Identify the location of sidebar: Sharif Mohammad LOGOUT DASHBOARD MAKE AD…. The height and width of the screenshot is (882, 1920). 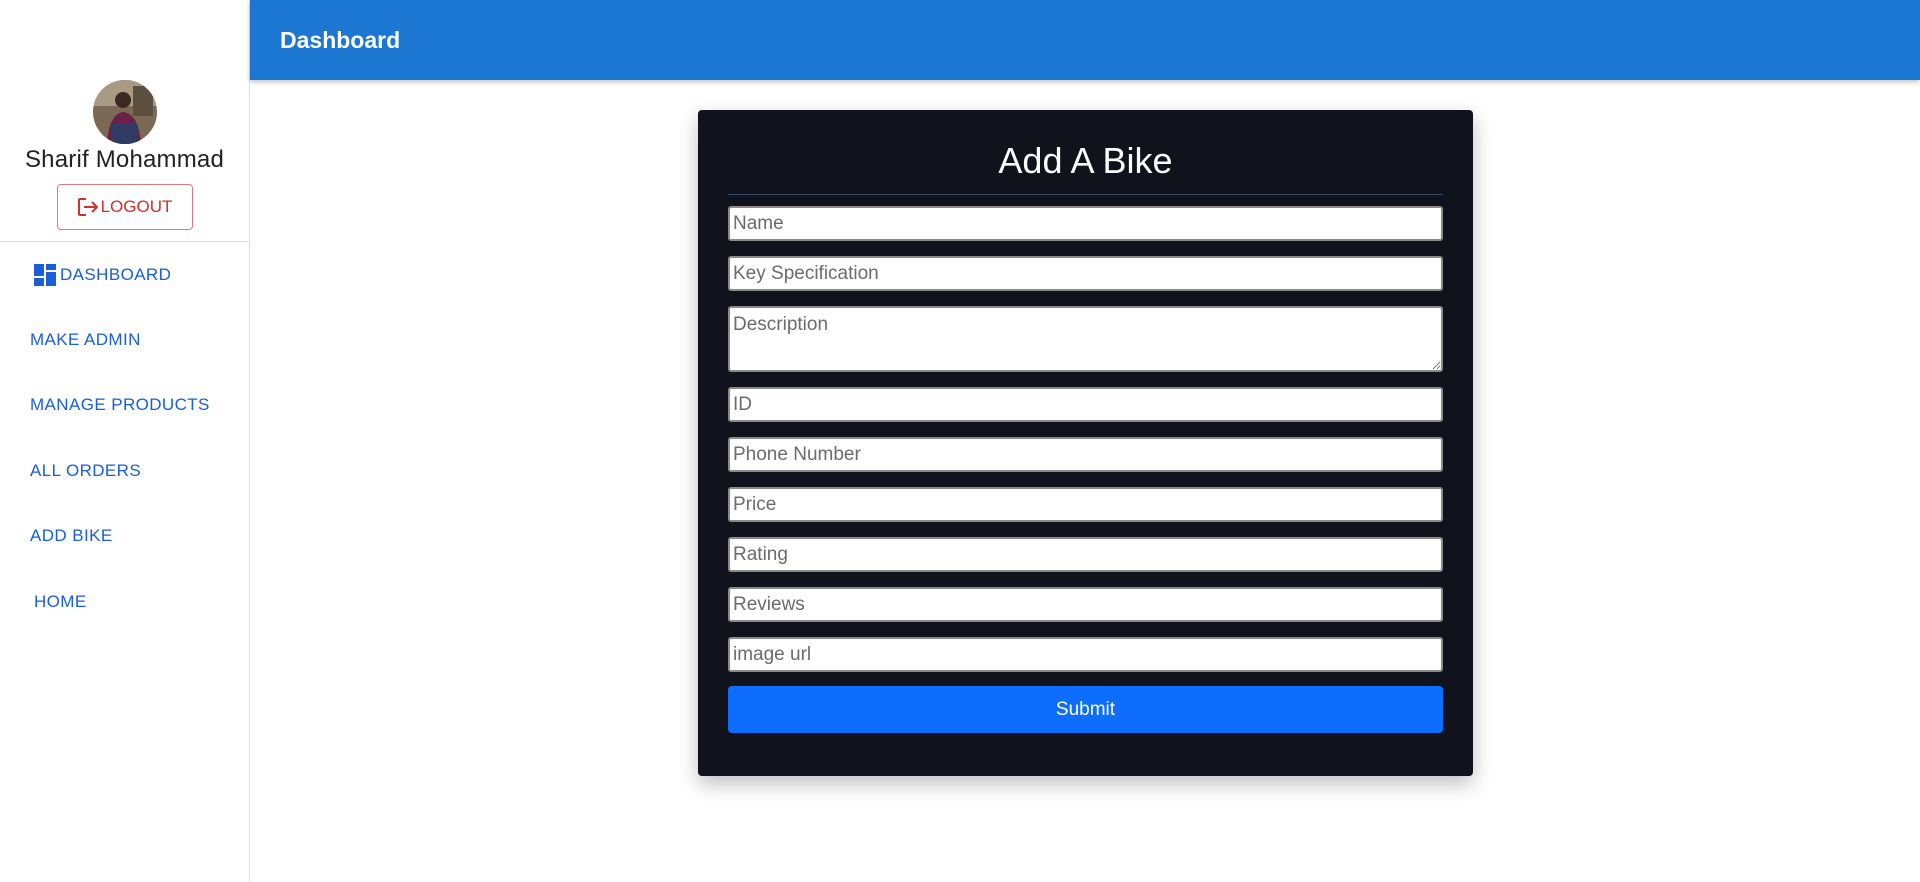
(125, 441).